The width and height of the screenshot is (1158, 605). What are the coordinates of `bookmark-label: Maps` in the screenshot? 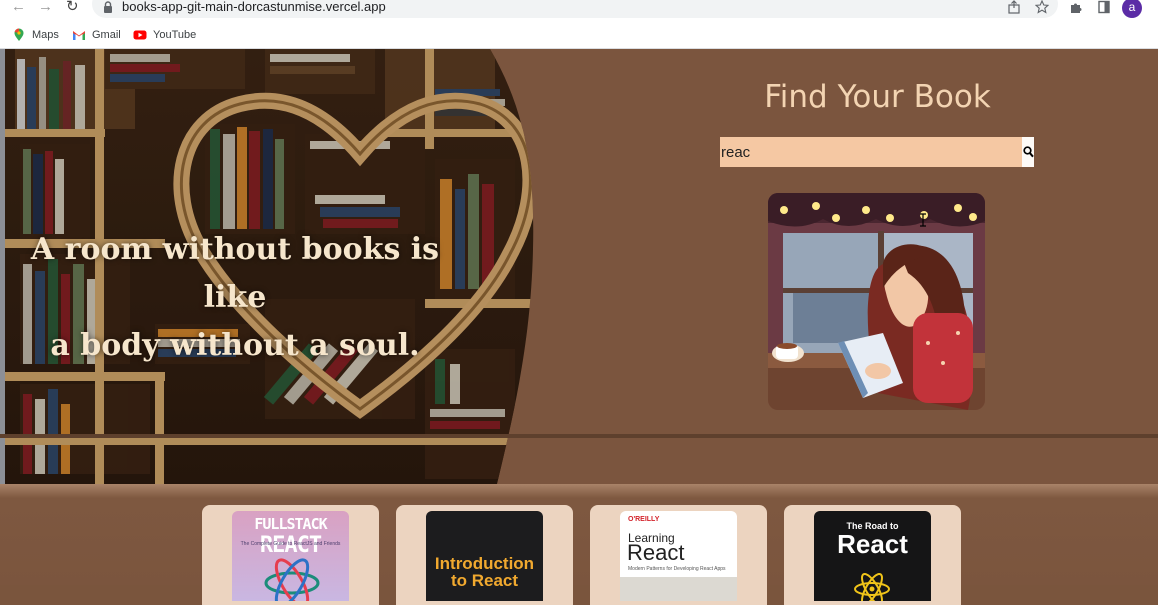 It's located at (45, 35).